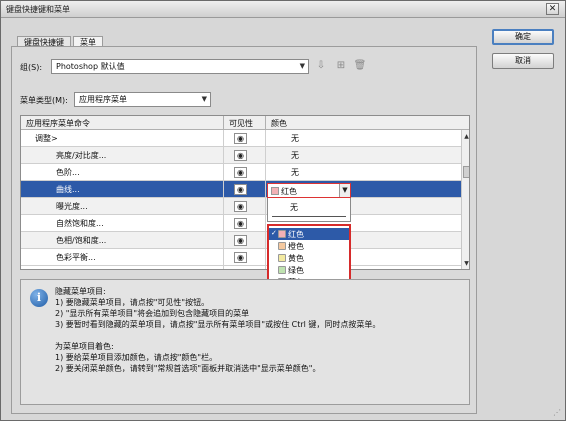 The image size is (566, 421). I want to click on trash-icon: 🗑, so click(360, 66).